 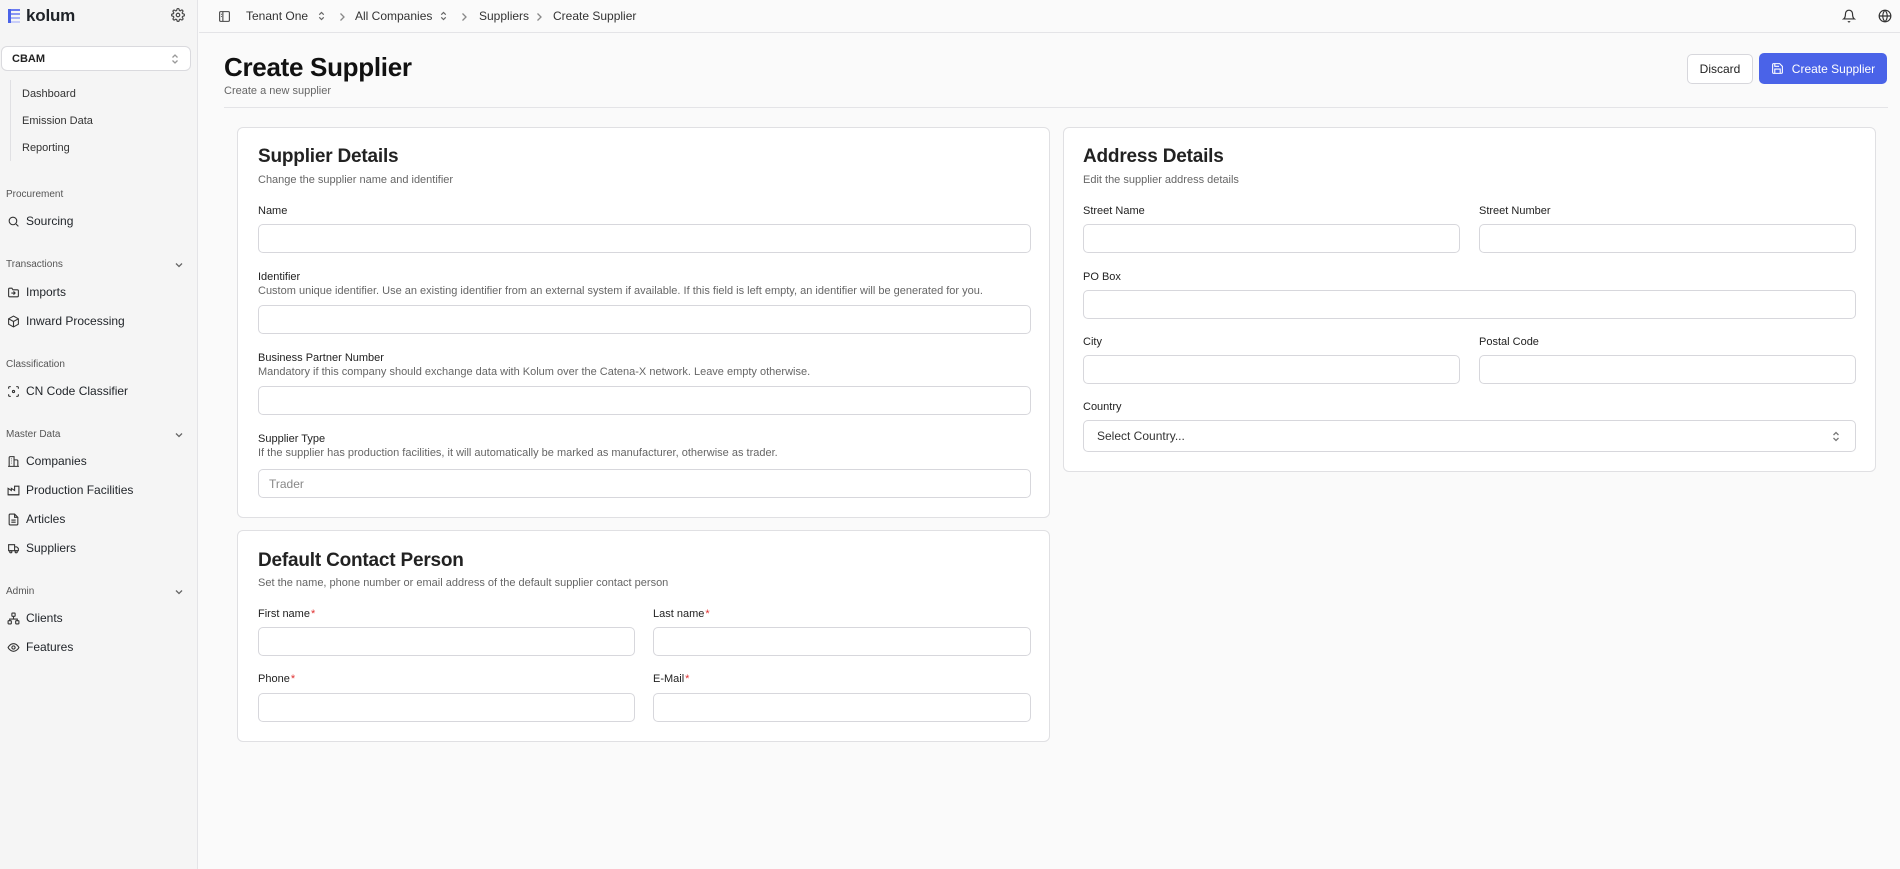 What do you see at coordinates (1092, 342) in the screenshot?
I see `city-label: City` at bounding box center [1092, 342].